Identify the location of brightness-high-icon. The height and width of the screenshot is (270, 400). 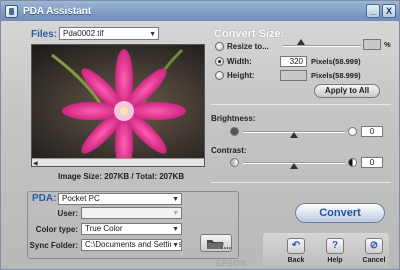
(352, 131).